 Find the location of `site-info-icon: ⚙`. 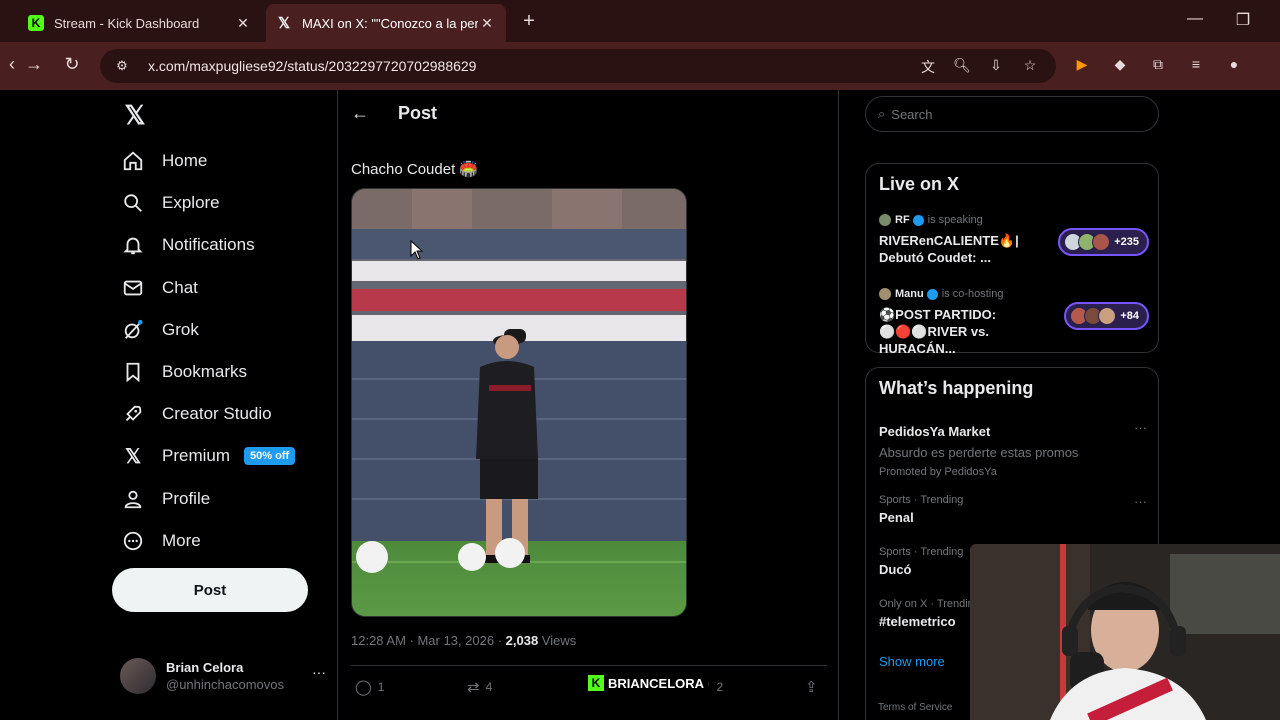

site-info-icon: ⚙ is located at coordinates (122, 66).